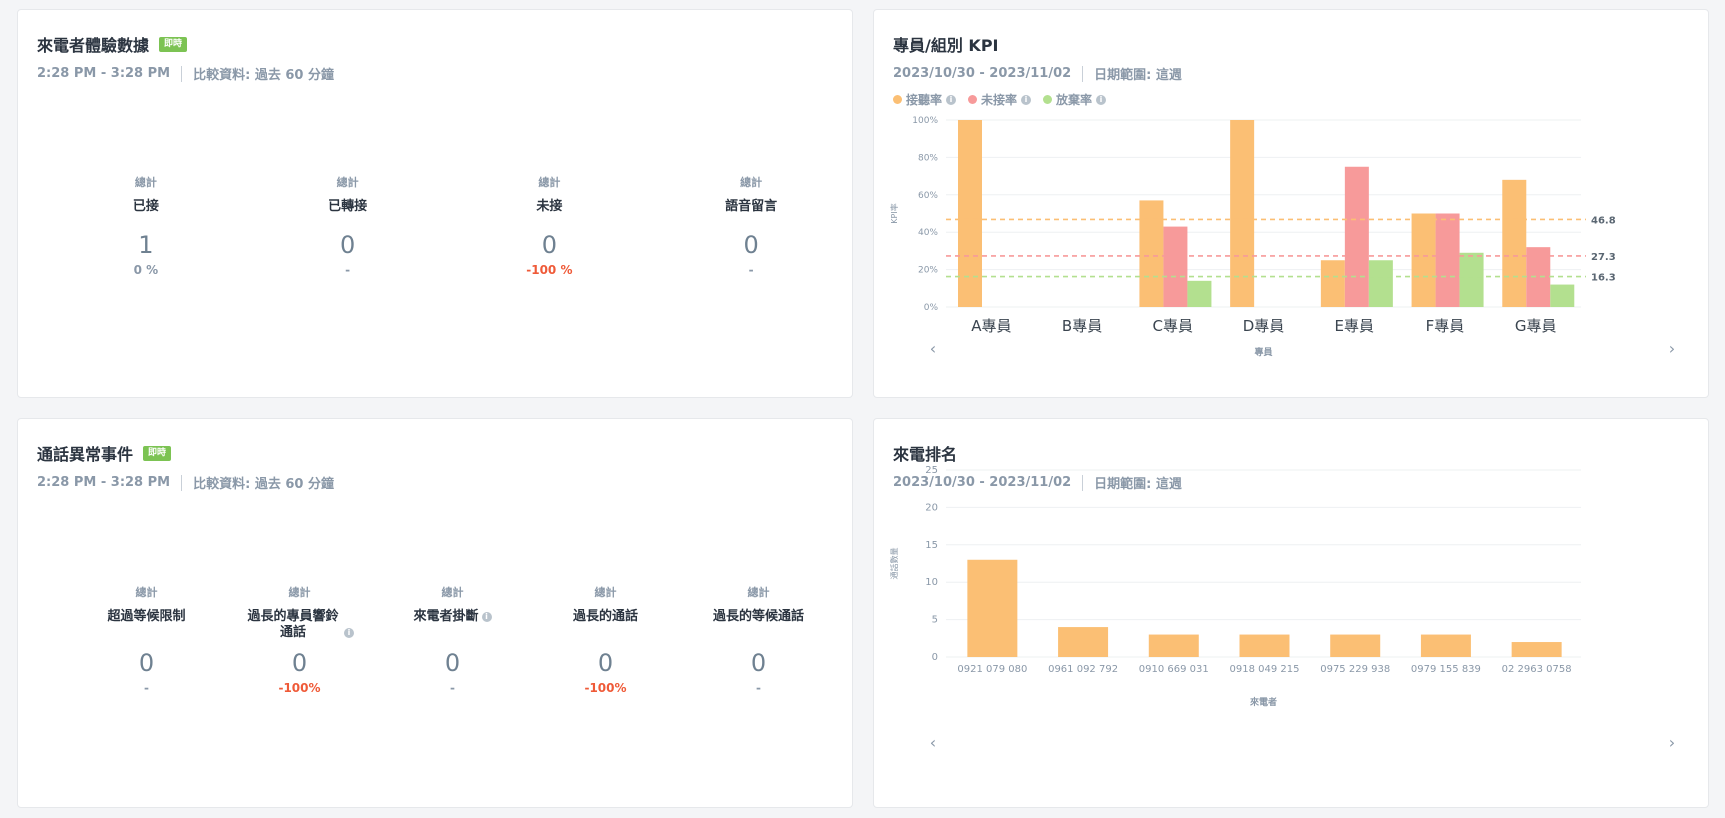 This screenshot has height=818, width=1725. I want to click on metric-0: 總計已接 1 0 %, so click(146, 226).